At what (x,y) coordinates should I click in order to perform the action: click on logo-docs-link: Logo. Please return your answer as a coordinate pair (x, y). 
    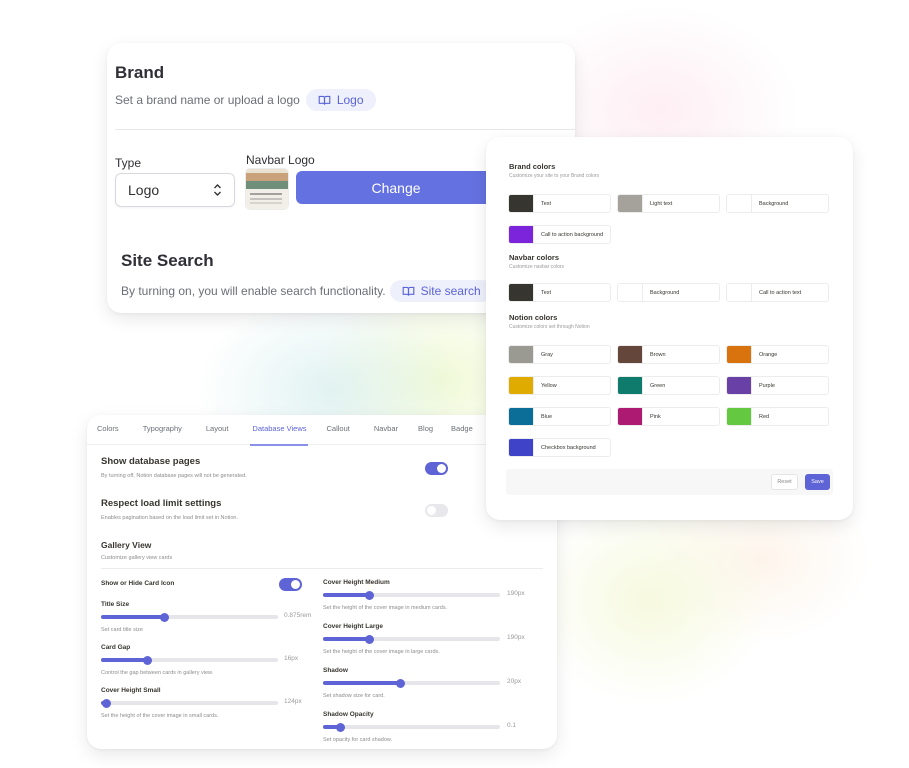
    Looking at the image, I should click on (340, 100).